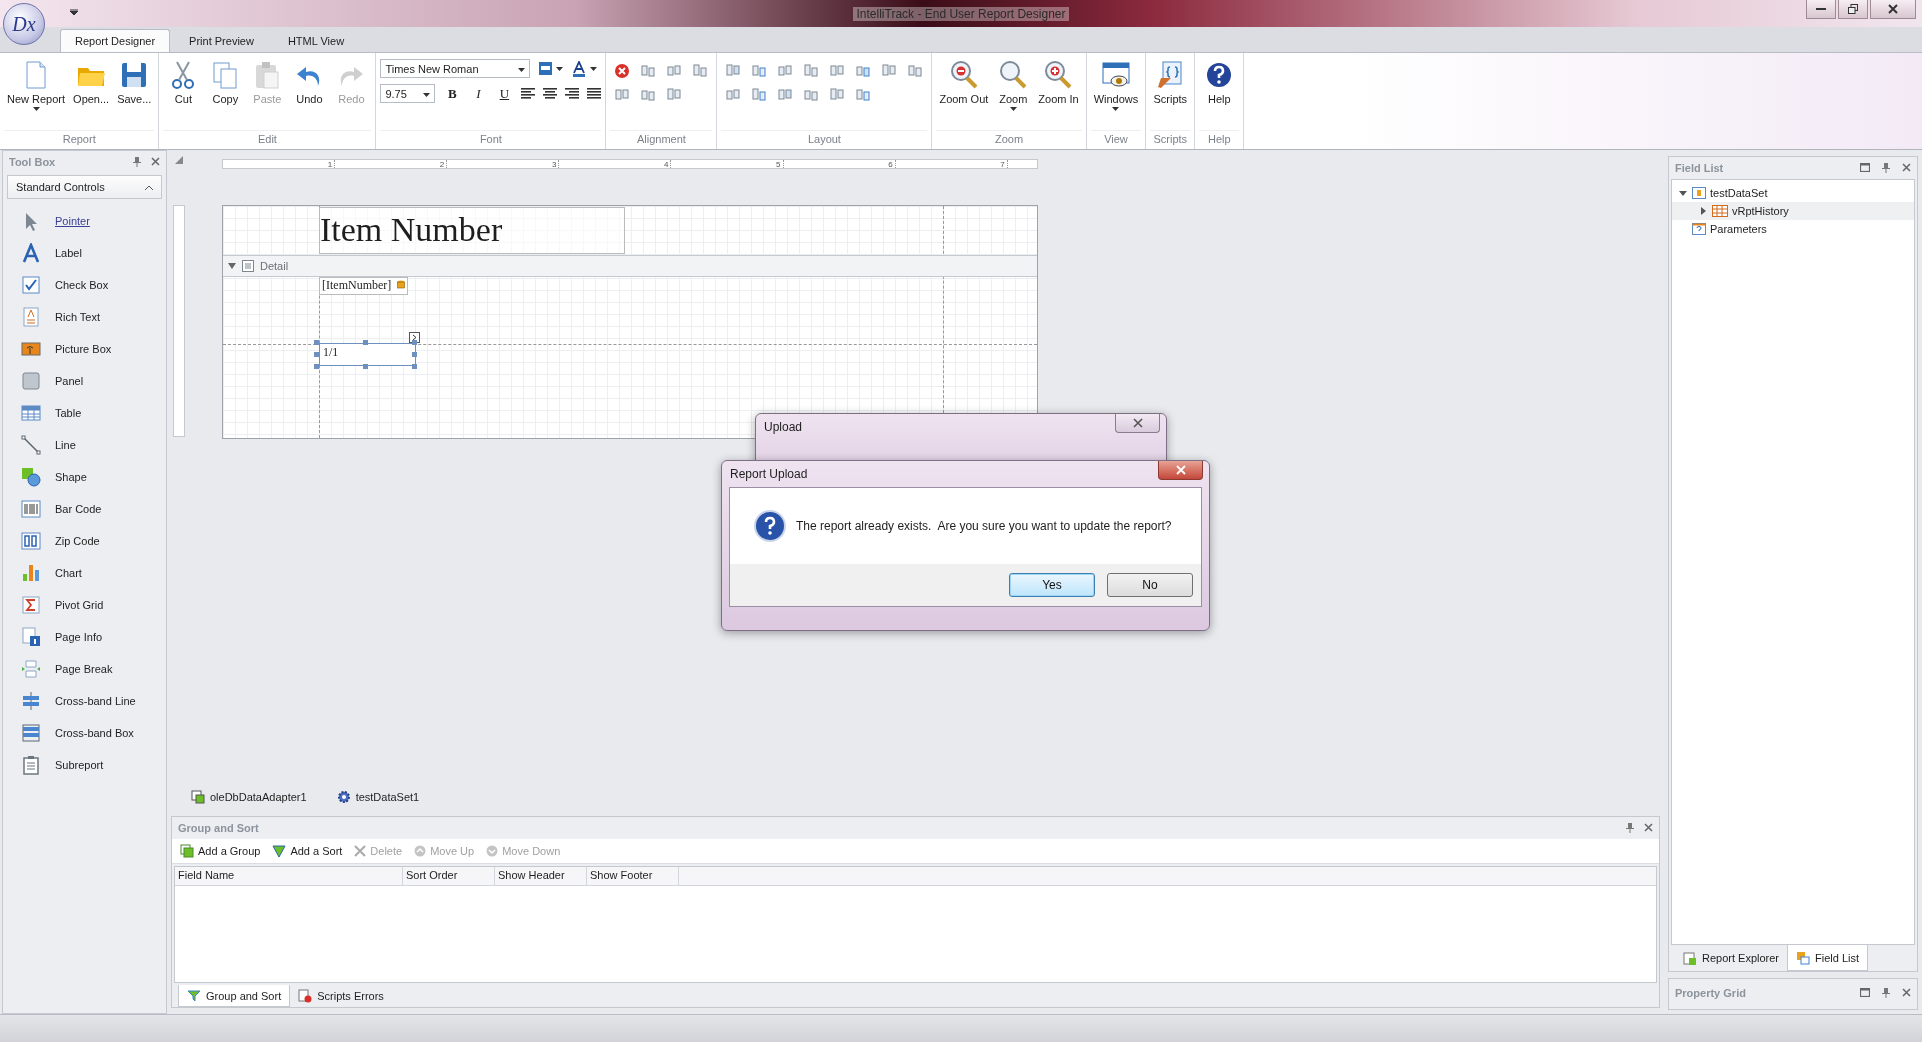  I want to click on font-size-field: 9.75, so click(408, 93).